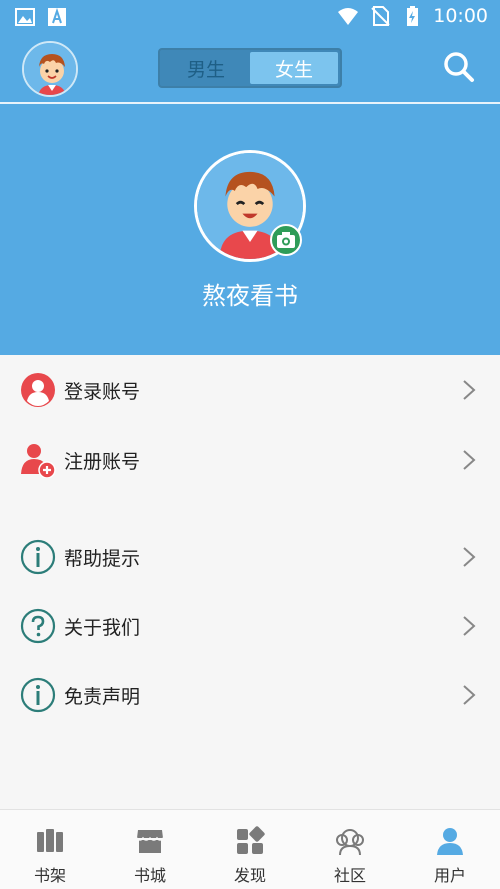  I want to click on menu-item-about: 关于我们, so click(250, 626).